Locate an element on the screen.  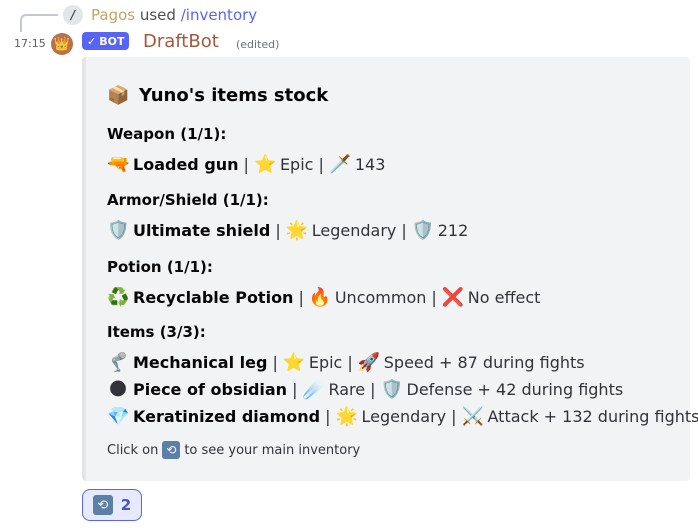
reaction-count: 2 is located at coordinates (126, 505).